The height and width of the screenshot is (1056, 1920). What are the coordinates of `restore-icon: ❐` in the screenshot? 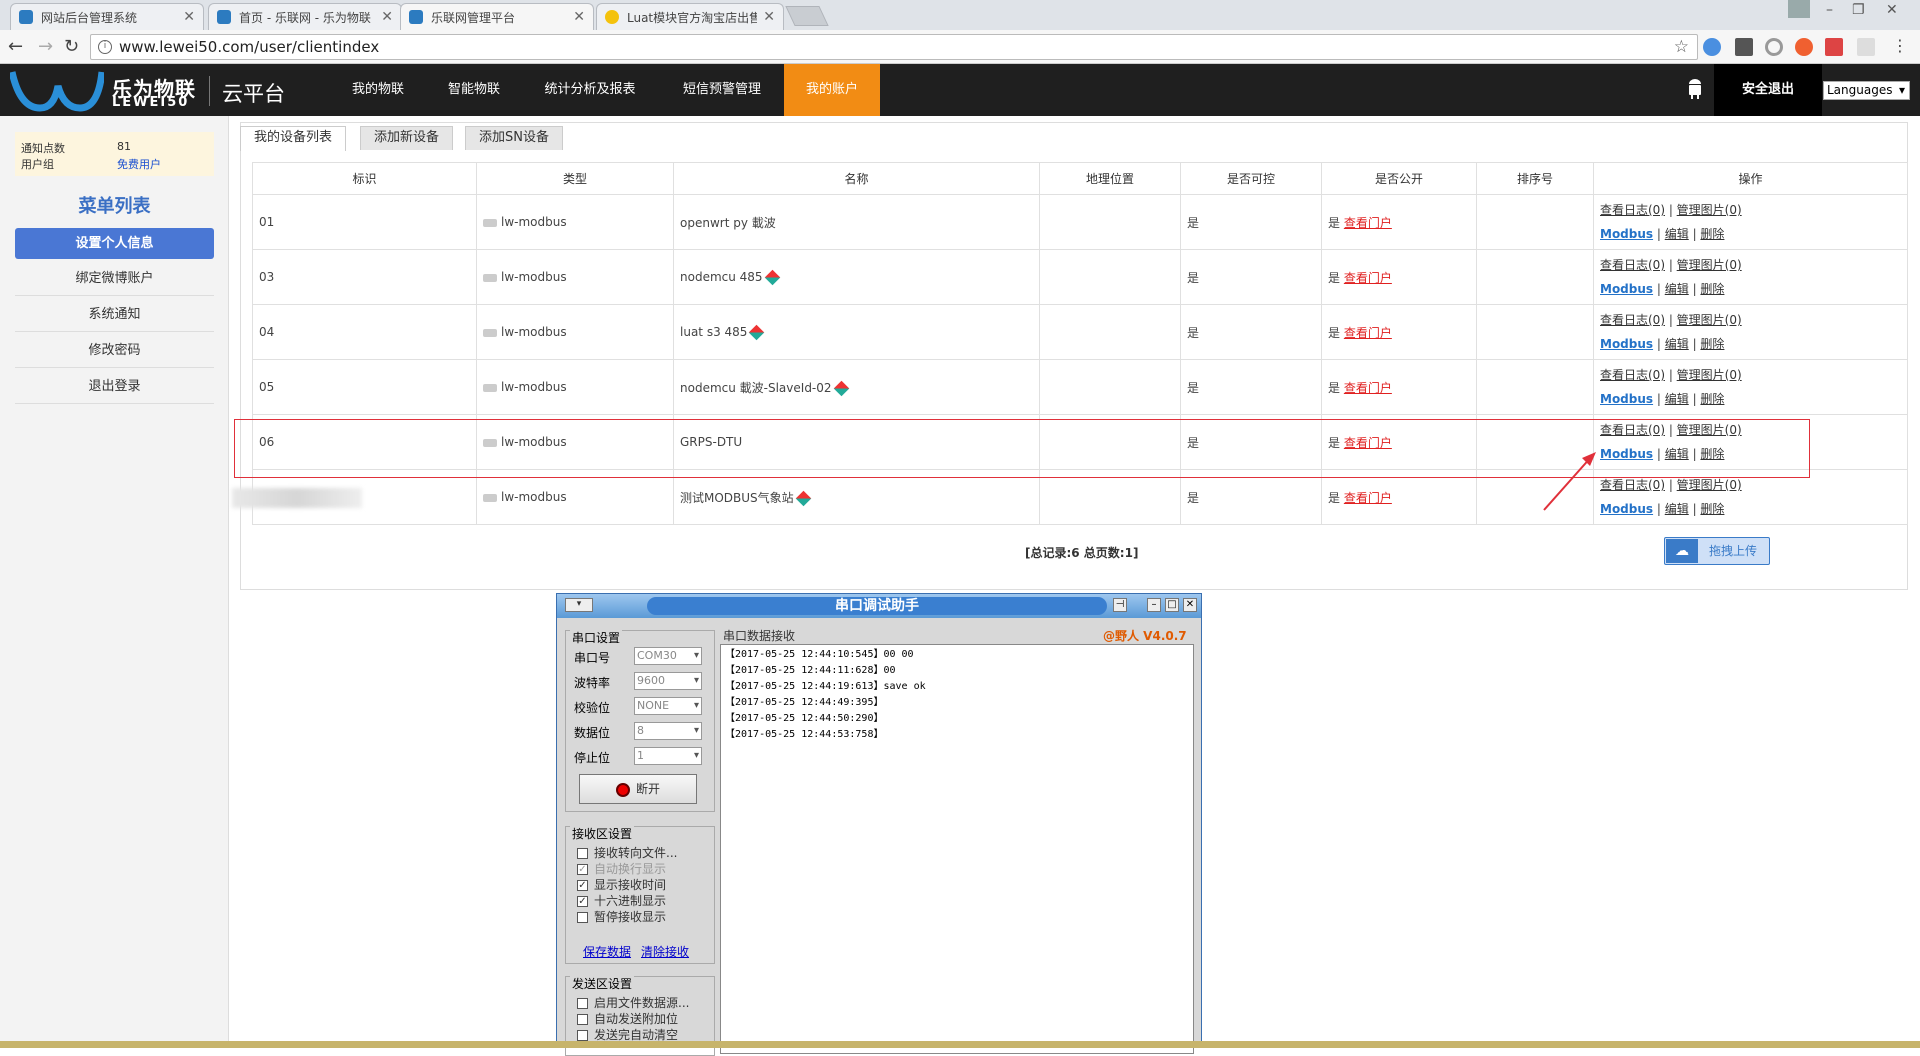 It's located at (1858, 10).